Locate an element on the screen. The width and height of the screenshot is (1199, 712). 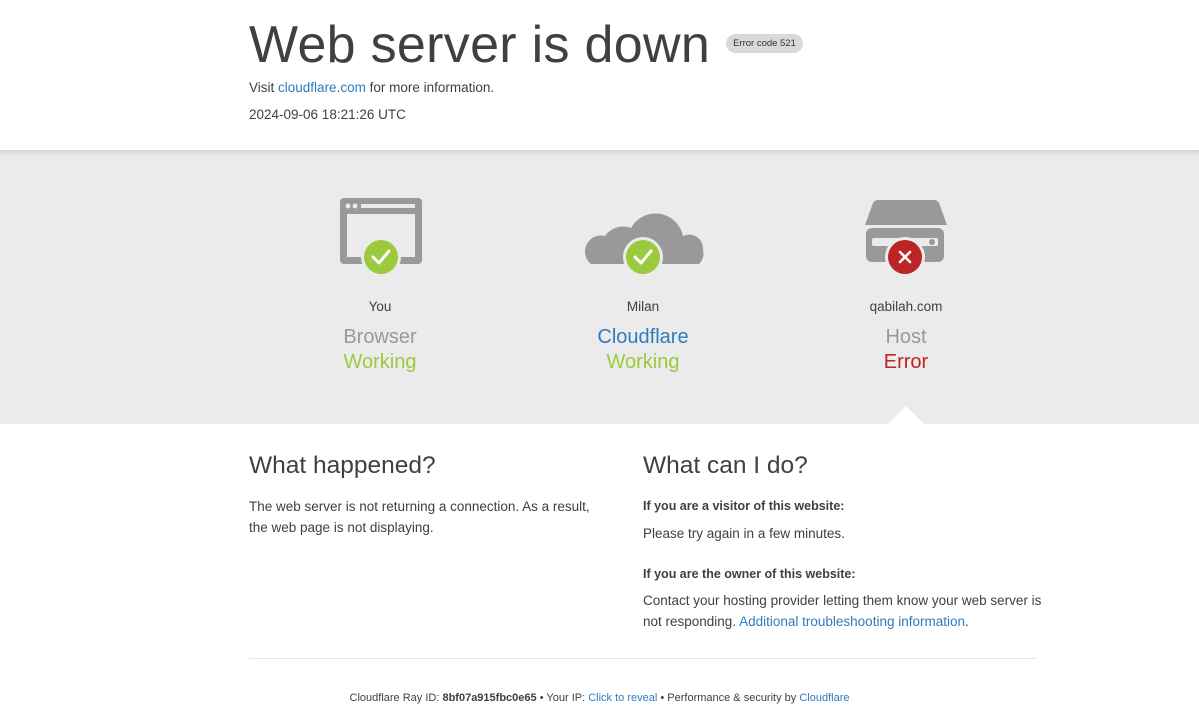
status-column-host: qabilah.com Host Error is located at coordinates (906, 287).